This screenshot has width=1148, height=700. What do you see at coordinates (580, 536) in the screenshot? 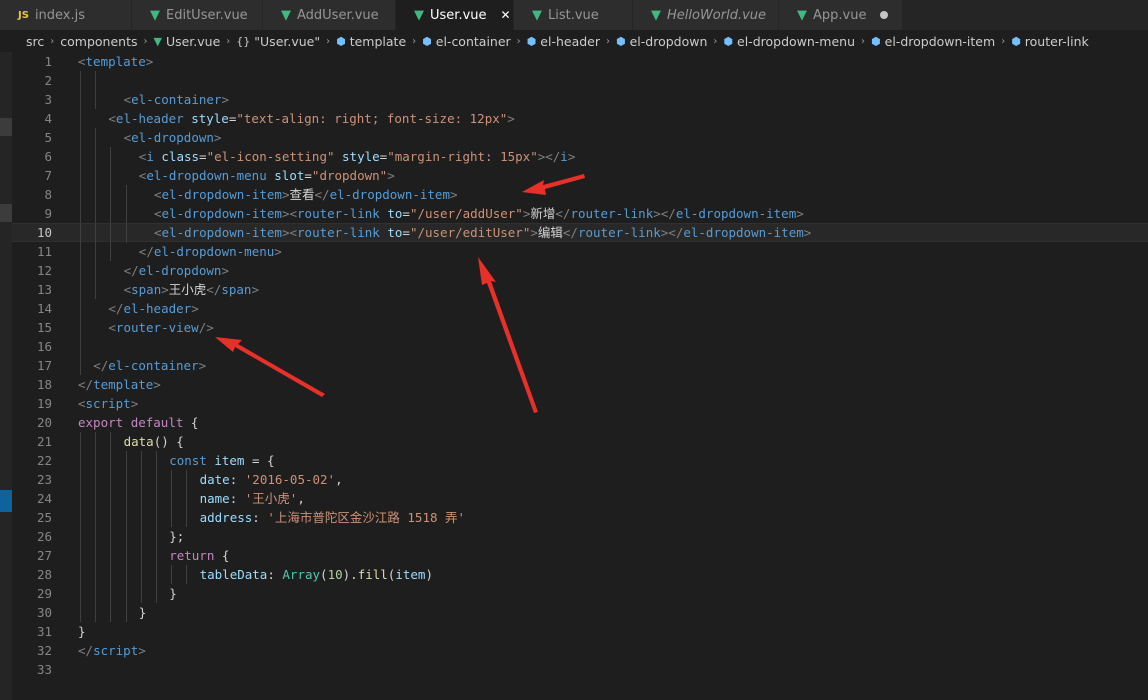
I see `code-line: 26};` at bounding box center [580, 536].